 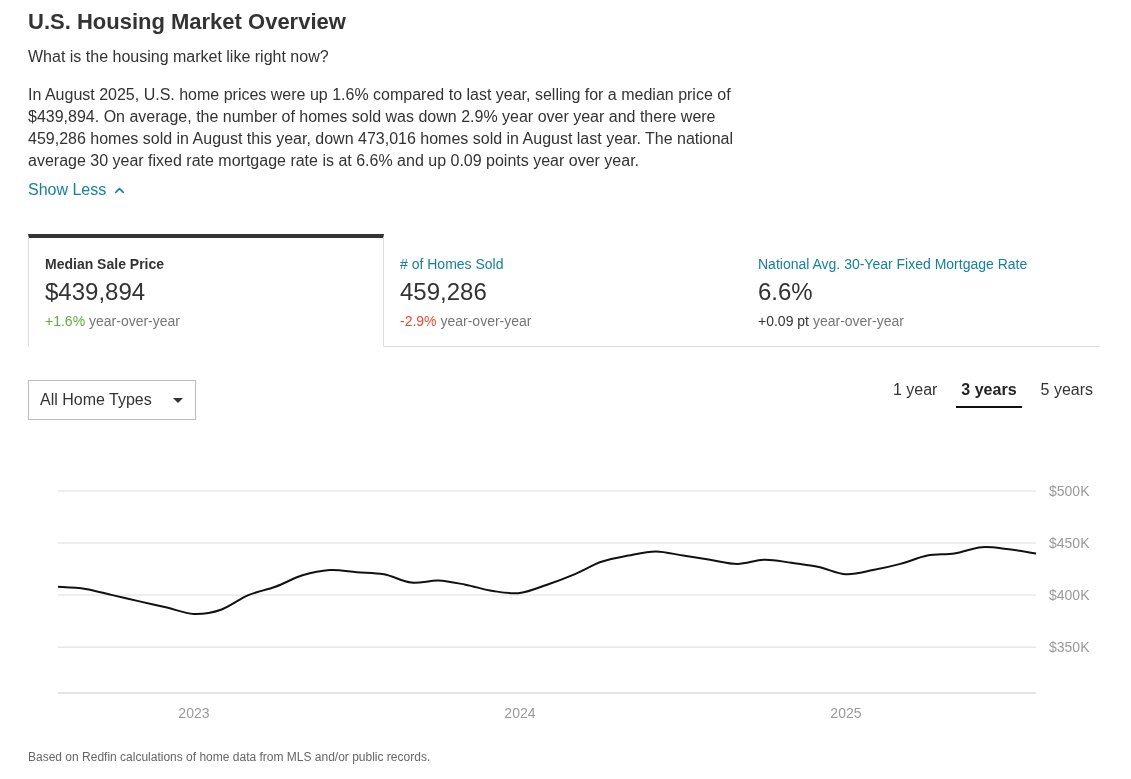 I want to click on x-axis-label: 2023, so click(x=194, y=713).